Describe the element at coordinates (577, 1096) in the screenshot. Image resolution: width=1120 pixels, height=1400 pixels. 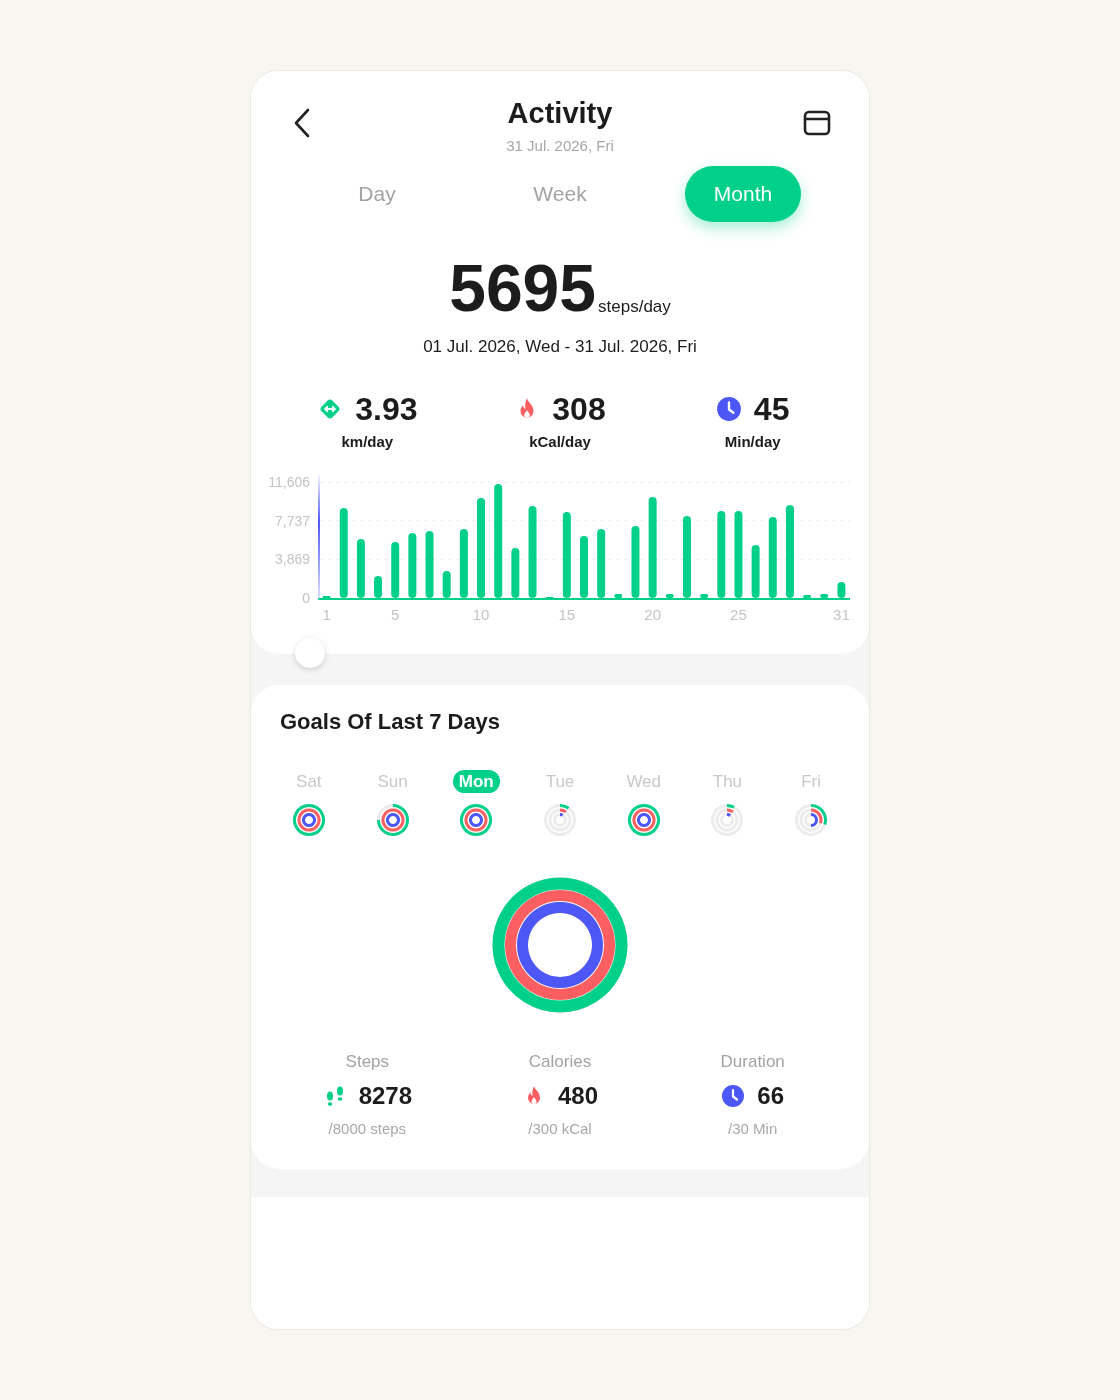
I see `goal-value: 480` at that location.